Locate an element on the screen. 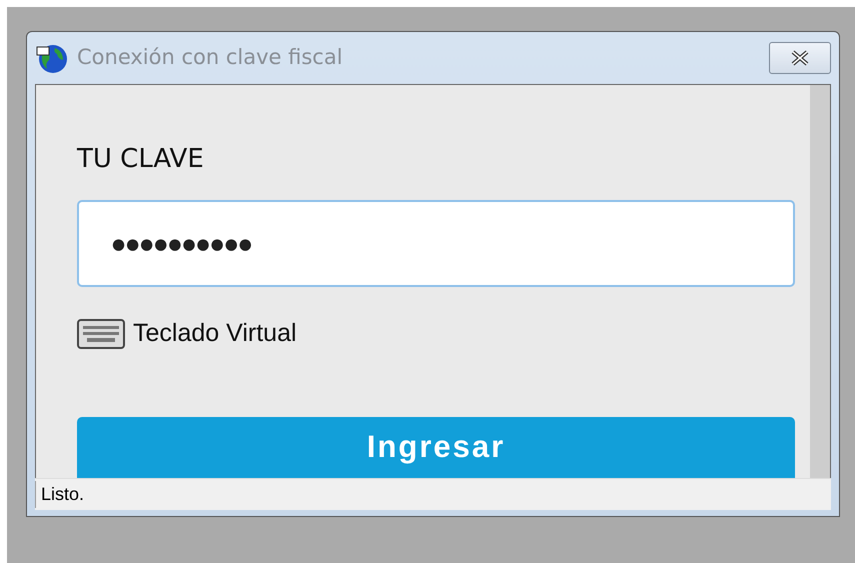 The height and width of the screenshot is (563, 855). password-field: ●●●●●●●●●● is located at coordinates (436, 244).